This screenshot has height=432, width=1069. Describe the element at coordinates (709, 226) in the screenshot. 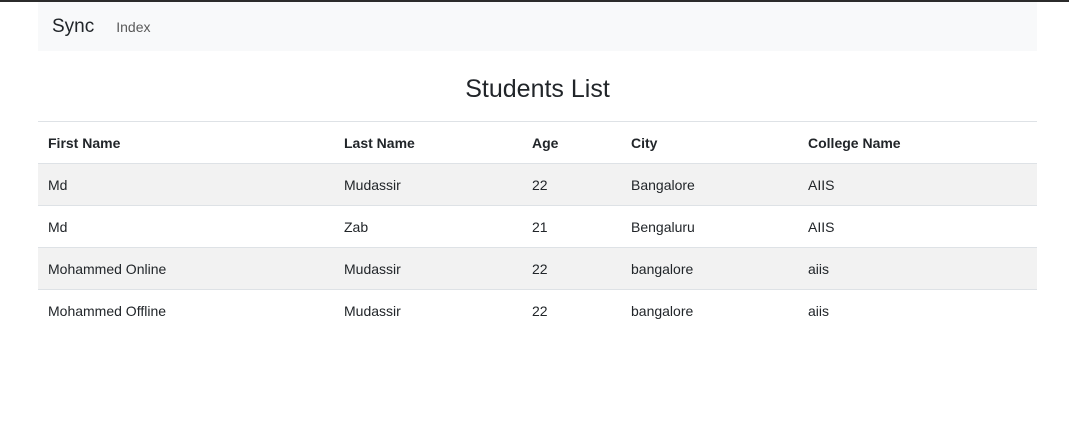

I see `cell-city: Bengaluru` at that location.